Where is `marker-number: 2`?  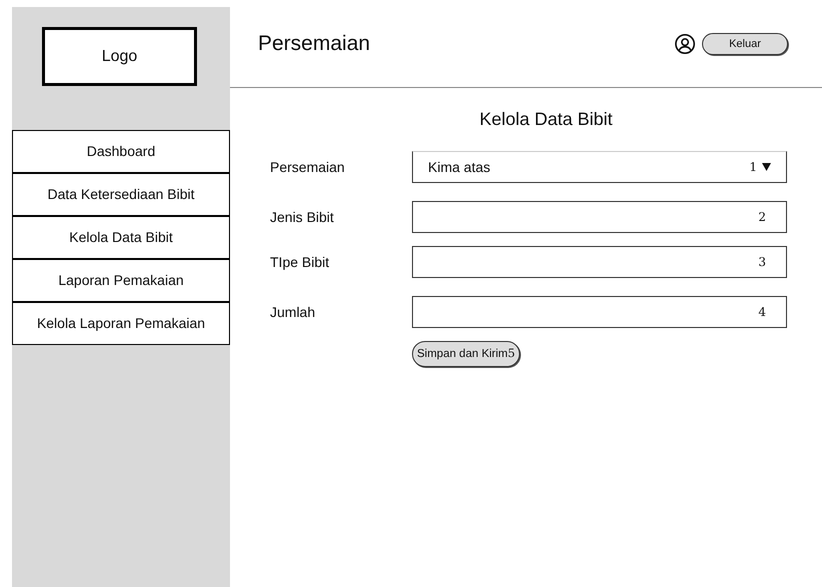
marker-number: 2 is located at coordinates (762, 217).